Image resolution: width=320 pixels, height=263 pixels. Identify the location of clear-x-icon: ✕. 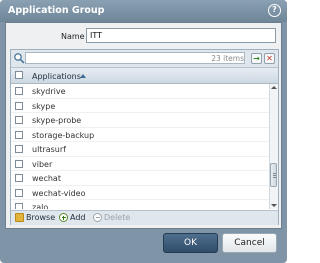
(269, 58).